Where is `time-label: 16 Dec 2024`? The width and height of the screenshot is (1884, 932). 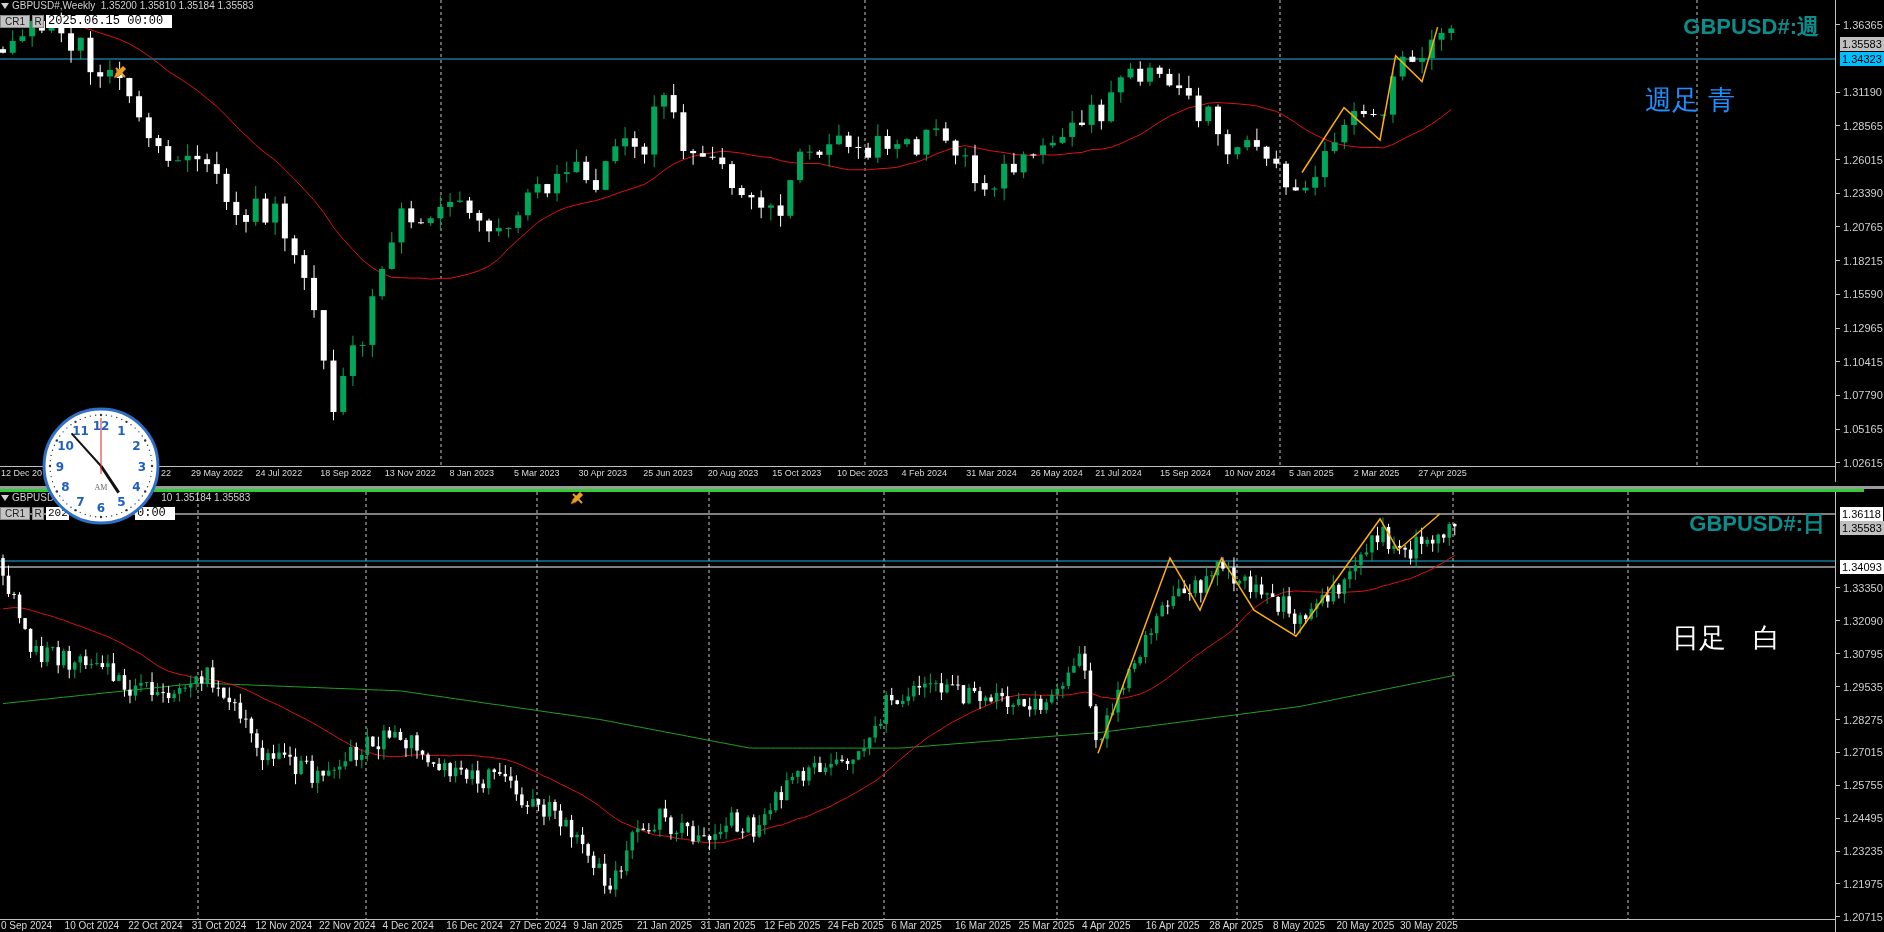 time-label: 16 Dec 2024 is located at coordinates (474, 926).